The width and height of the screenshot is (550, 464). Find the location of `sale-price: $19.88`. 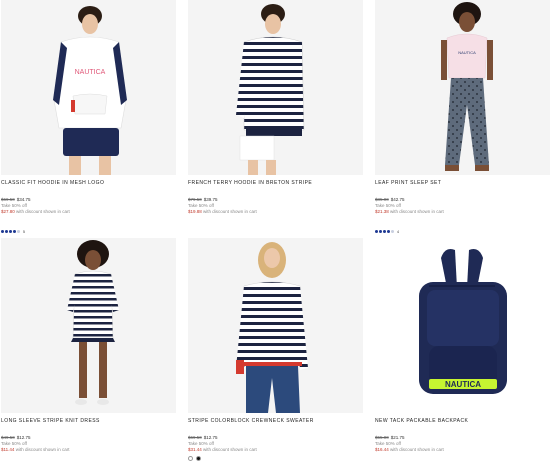

sale-price: $19.88 is located at coordinates (195, 211).